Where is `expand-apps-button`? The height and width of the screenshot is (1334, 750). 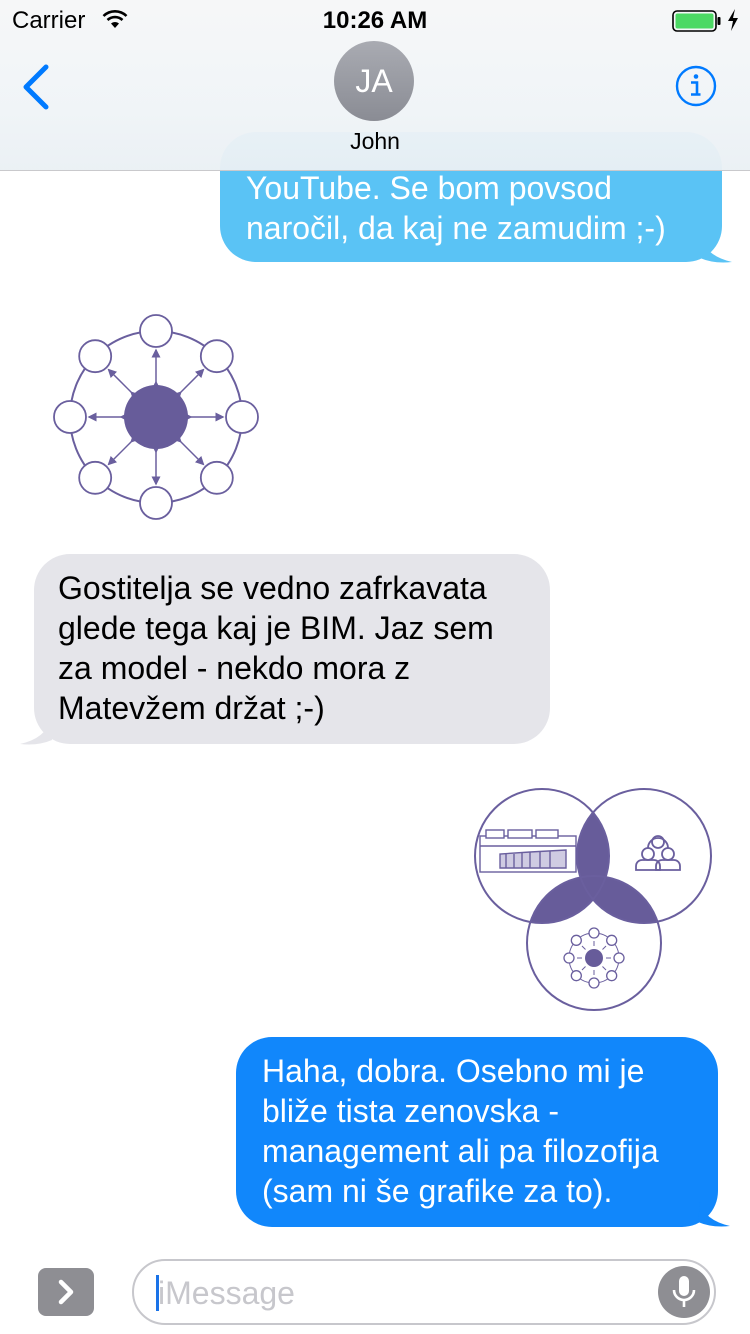
expand-apps-button is located at coordinates (66, 1292).